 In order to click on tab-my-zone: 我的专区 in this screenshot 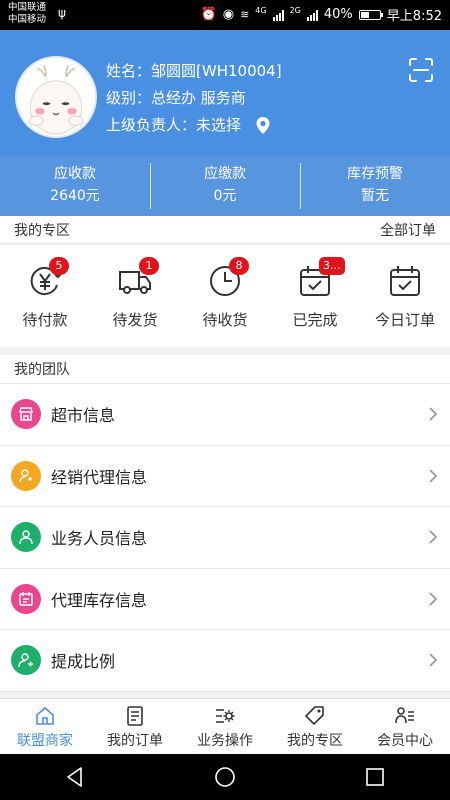, I will do `click(315, 726)`.